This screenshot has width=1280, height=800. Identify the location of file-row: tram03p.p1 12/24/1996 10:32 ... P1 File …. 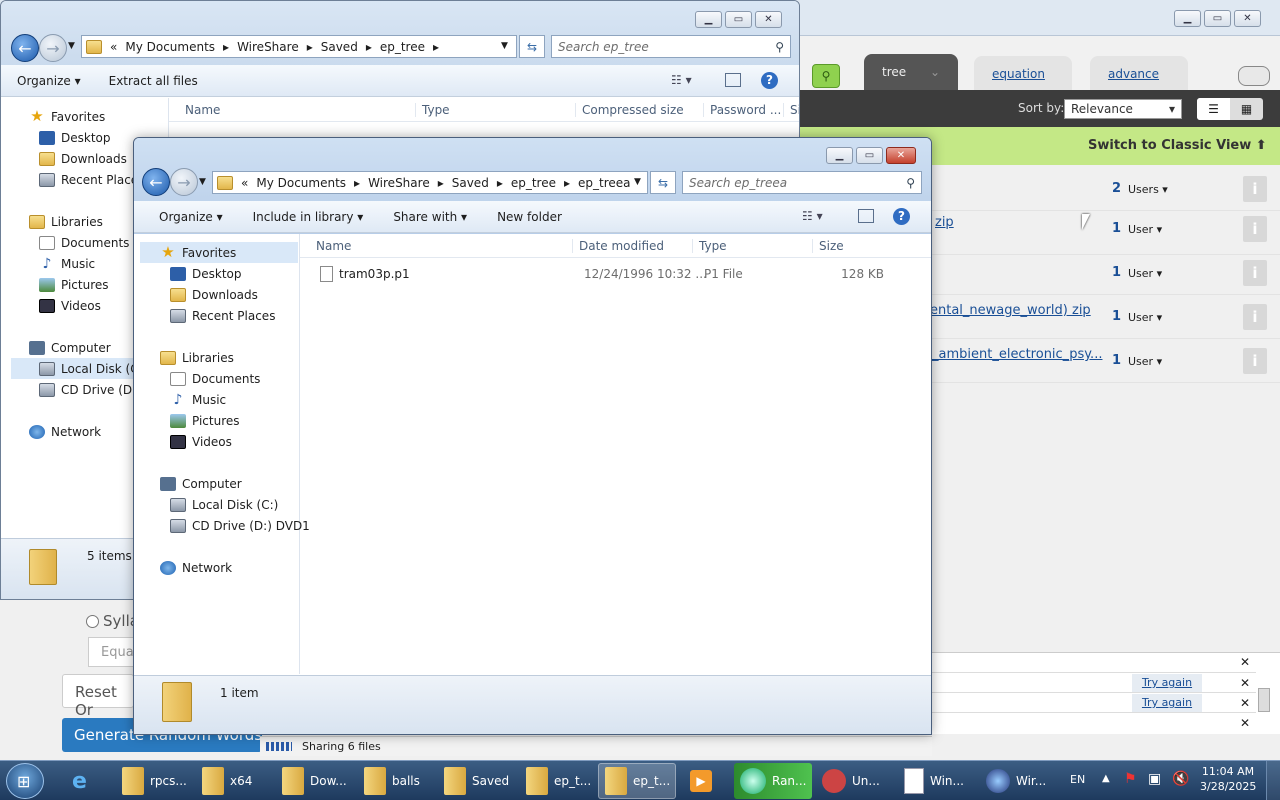
(615, 274).